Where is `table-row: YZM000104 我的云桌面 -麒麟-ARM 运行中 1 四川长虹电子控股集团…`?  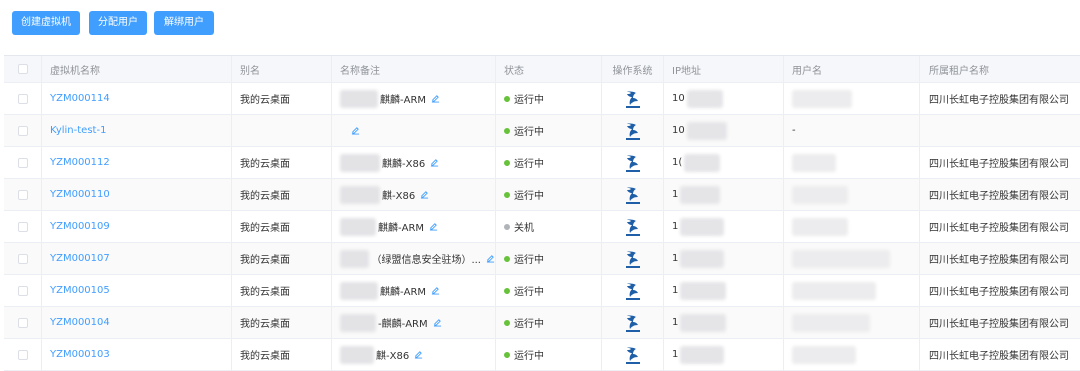
table-row: YZM000104 我的云桌面 -麒麟-ARM 运行中 1 四川长虹电子控股集团… is located at coordinates (542, 323).